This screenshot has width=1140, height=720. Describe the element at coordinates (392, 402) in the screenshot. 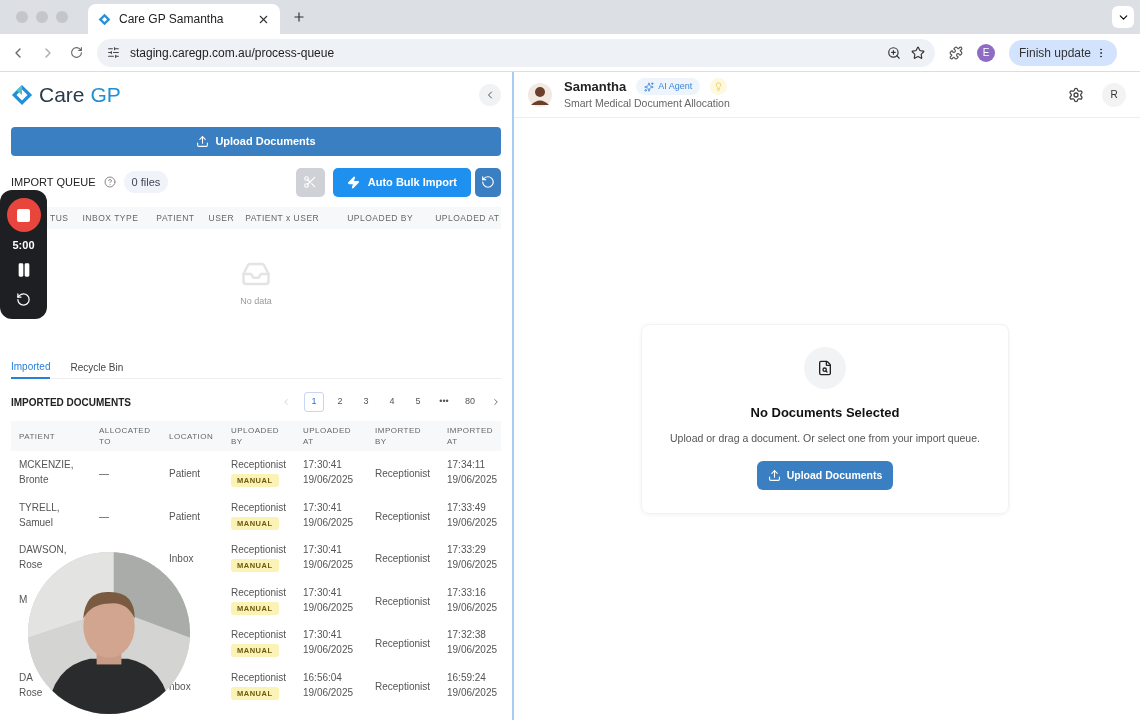

I see `page-button: 4` at that location.